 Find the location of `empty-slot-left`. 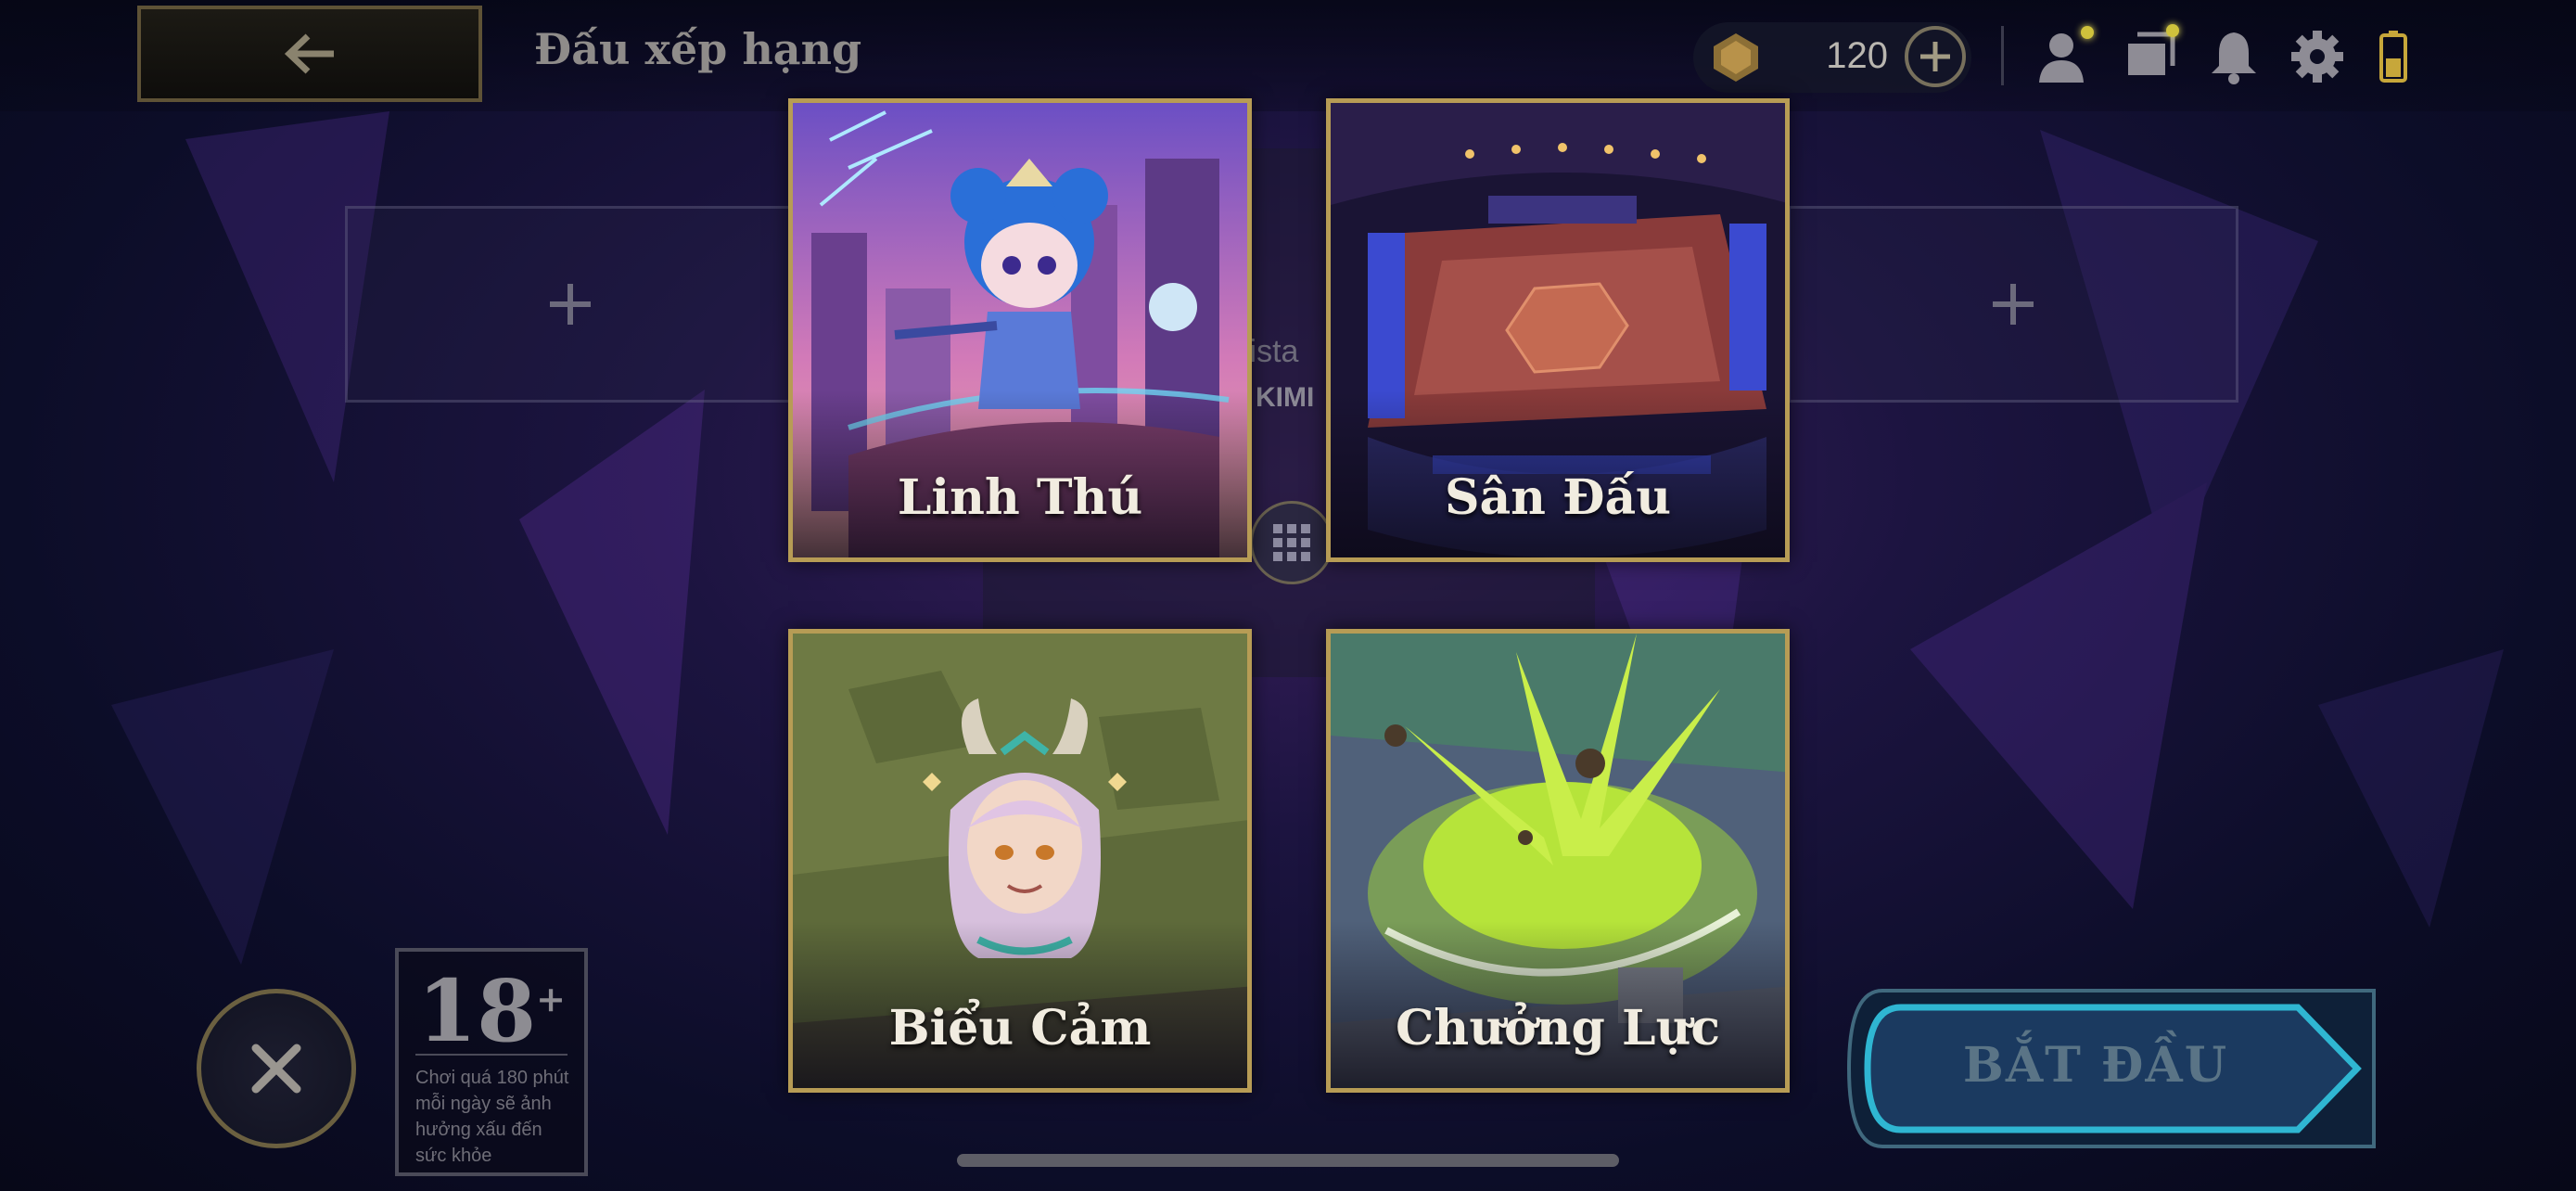

empty-slot-left is located at coordinates (570, 304).